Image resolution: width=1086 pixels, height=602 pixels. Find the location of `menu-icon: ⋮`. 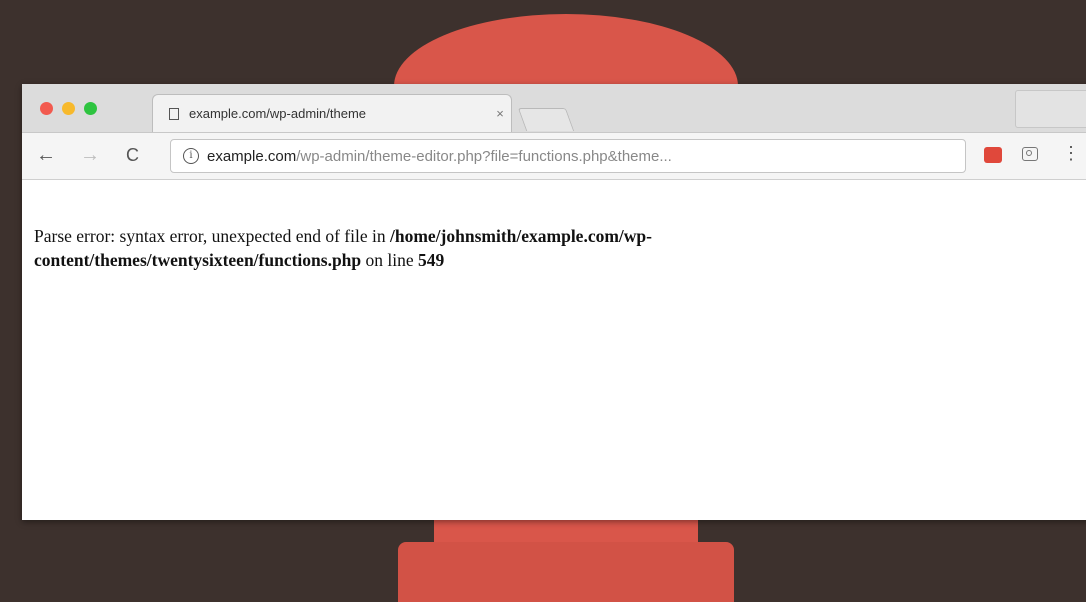

menu-icon: ⋮ is located at coordinates (1071, 153).